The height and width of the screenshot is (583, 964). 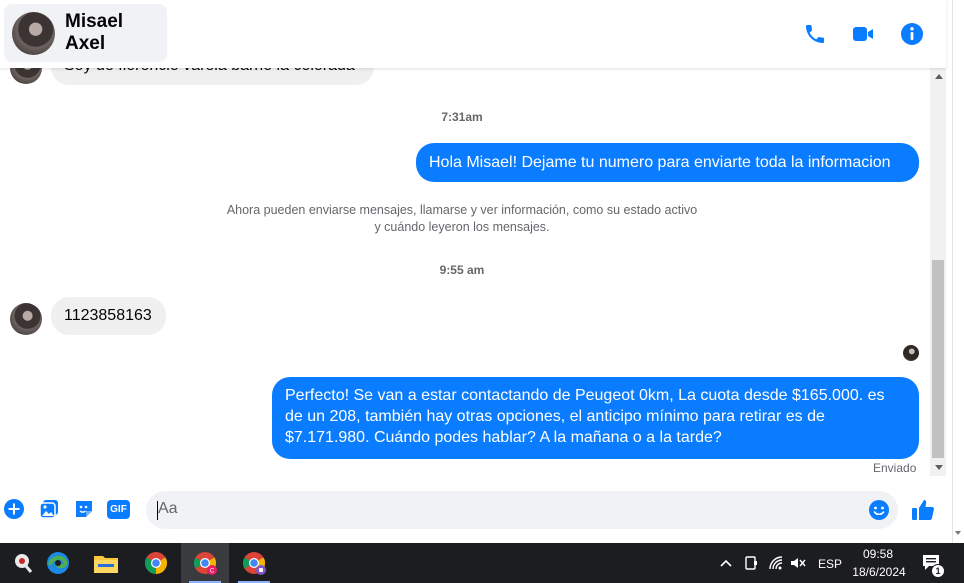 What do you see at coordinates (726, 563) in the screenshot?
I see `chevron-up-icon` at bounding box center [726, 563].